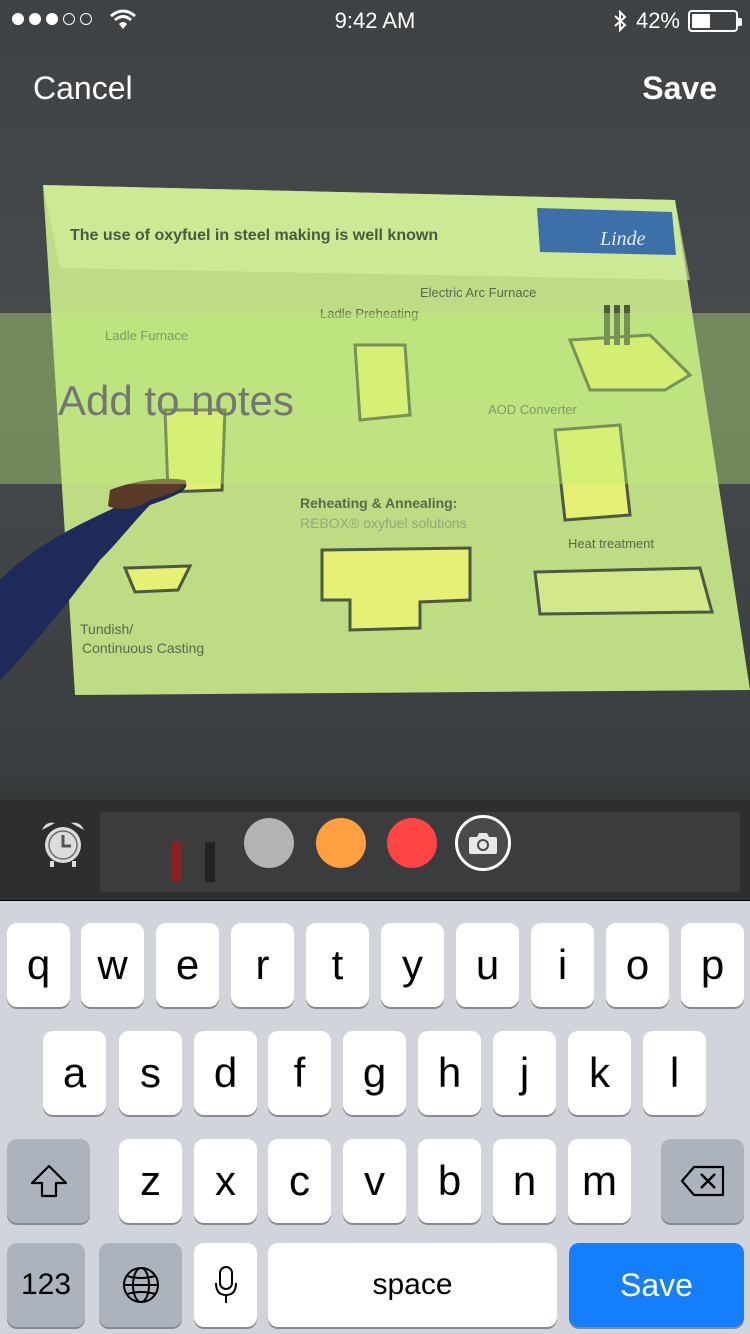  Describe the element at coordinates (46, 1285) in the screenshot. I see `numbers-key: 123` at that location.